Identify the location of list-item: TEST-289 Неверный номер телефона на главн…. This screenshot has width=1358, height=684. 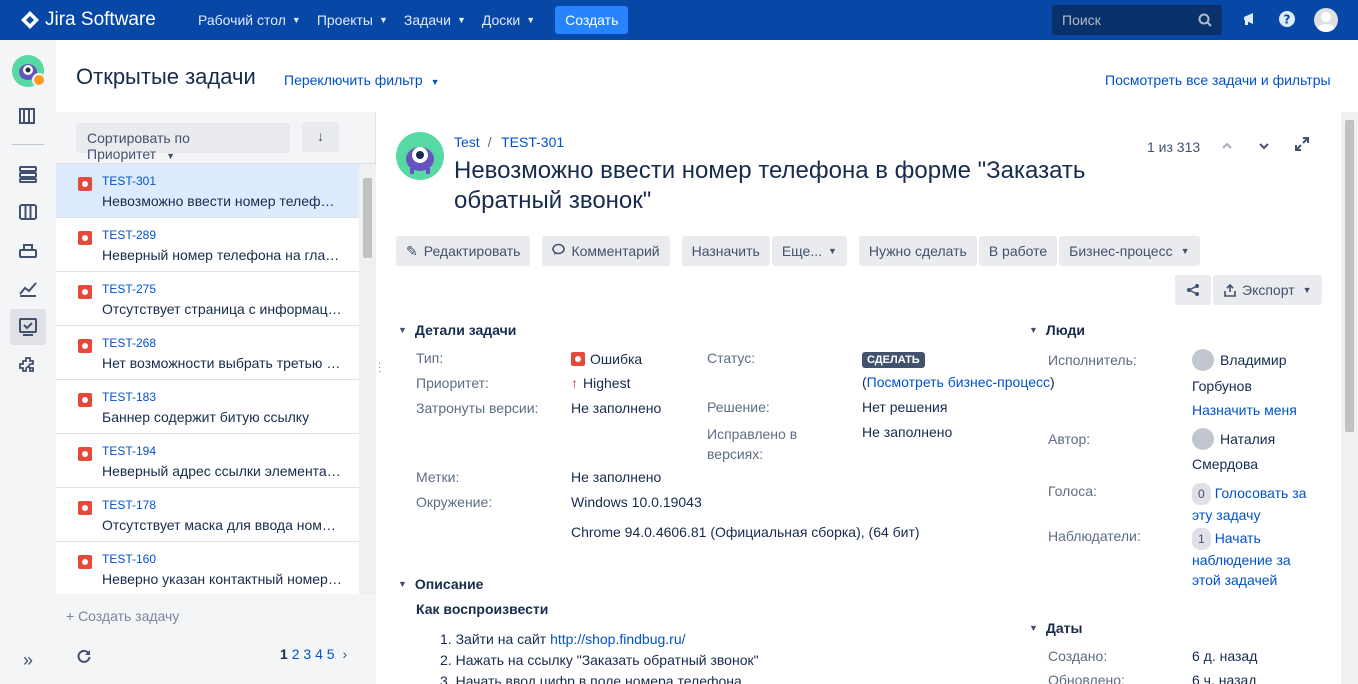
(207, 245).